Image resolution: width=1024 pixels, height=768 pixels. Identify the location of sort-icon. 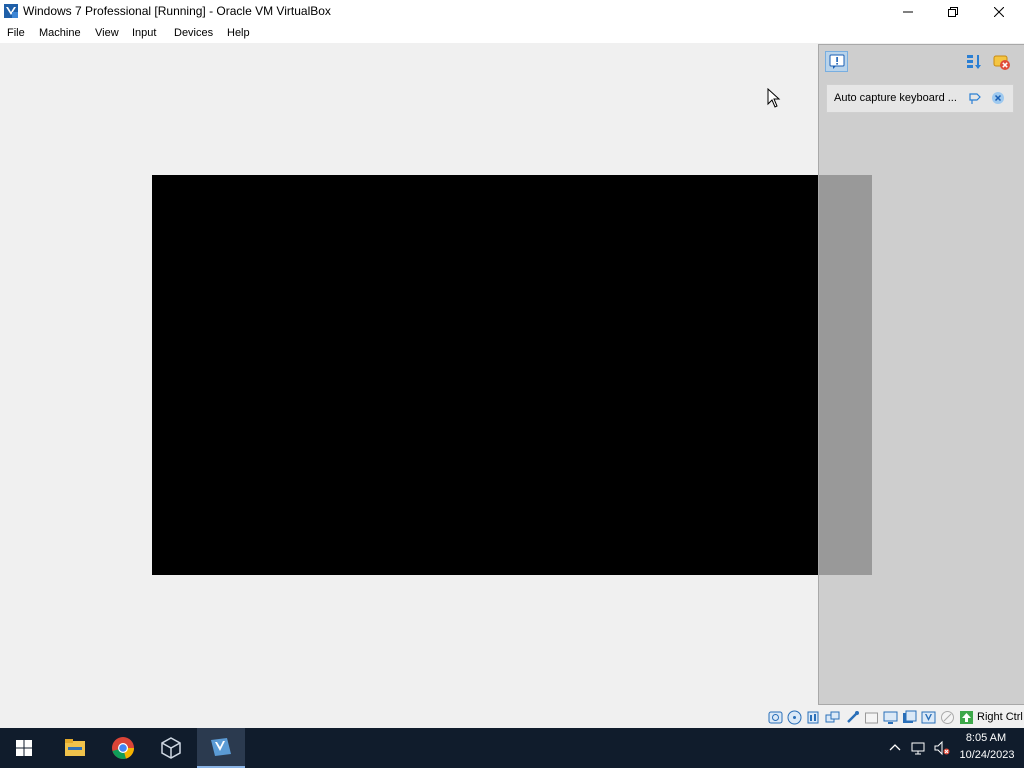
(974, 62).